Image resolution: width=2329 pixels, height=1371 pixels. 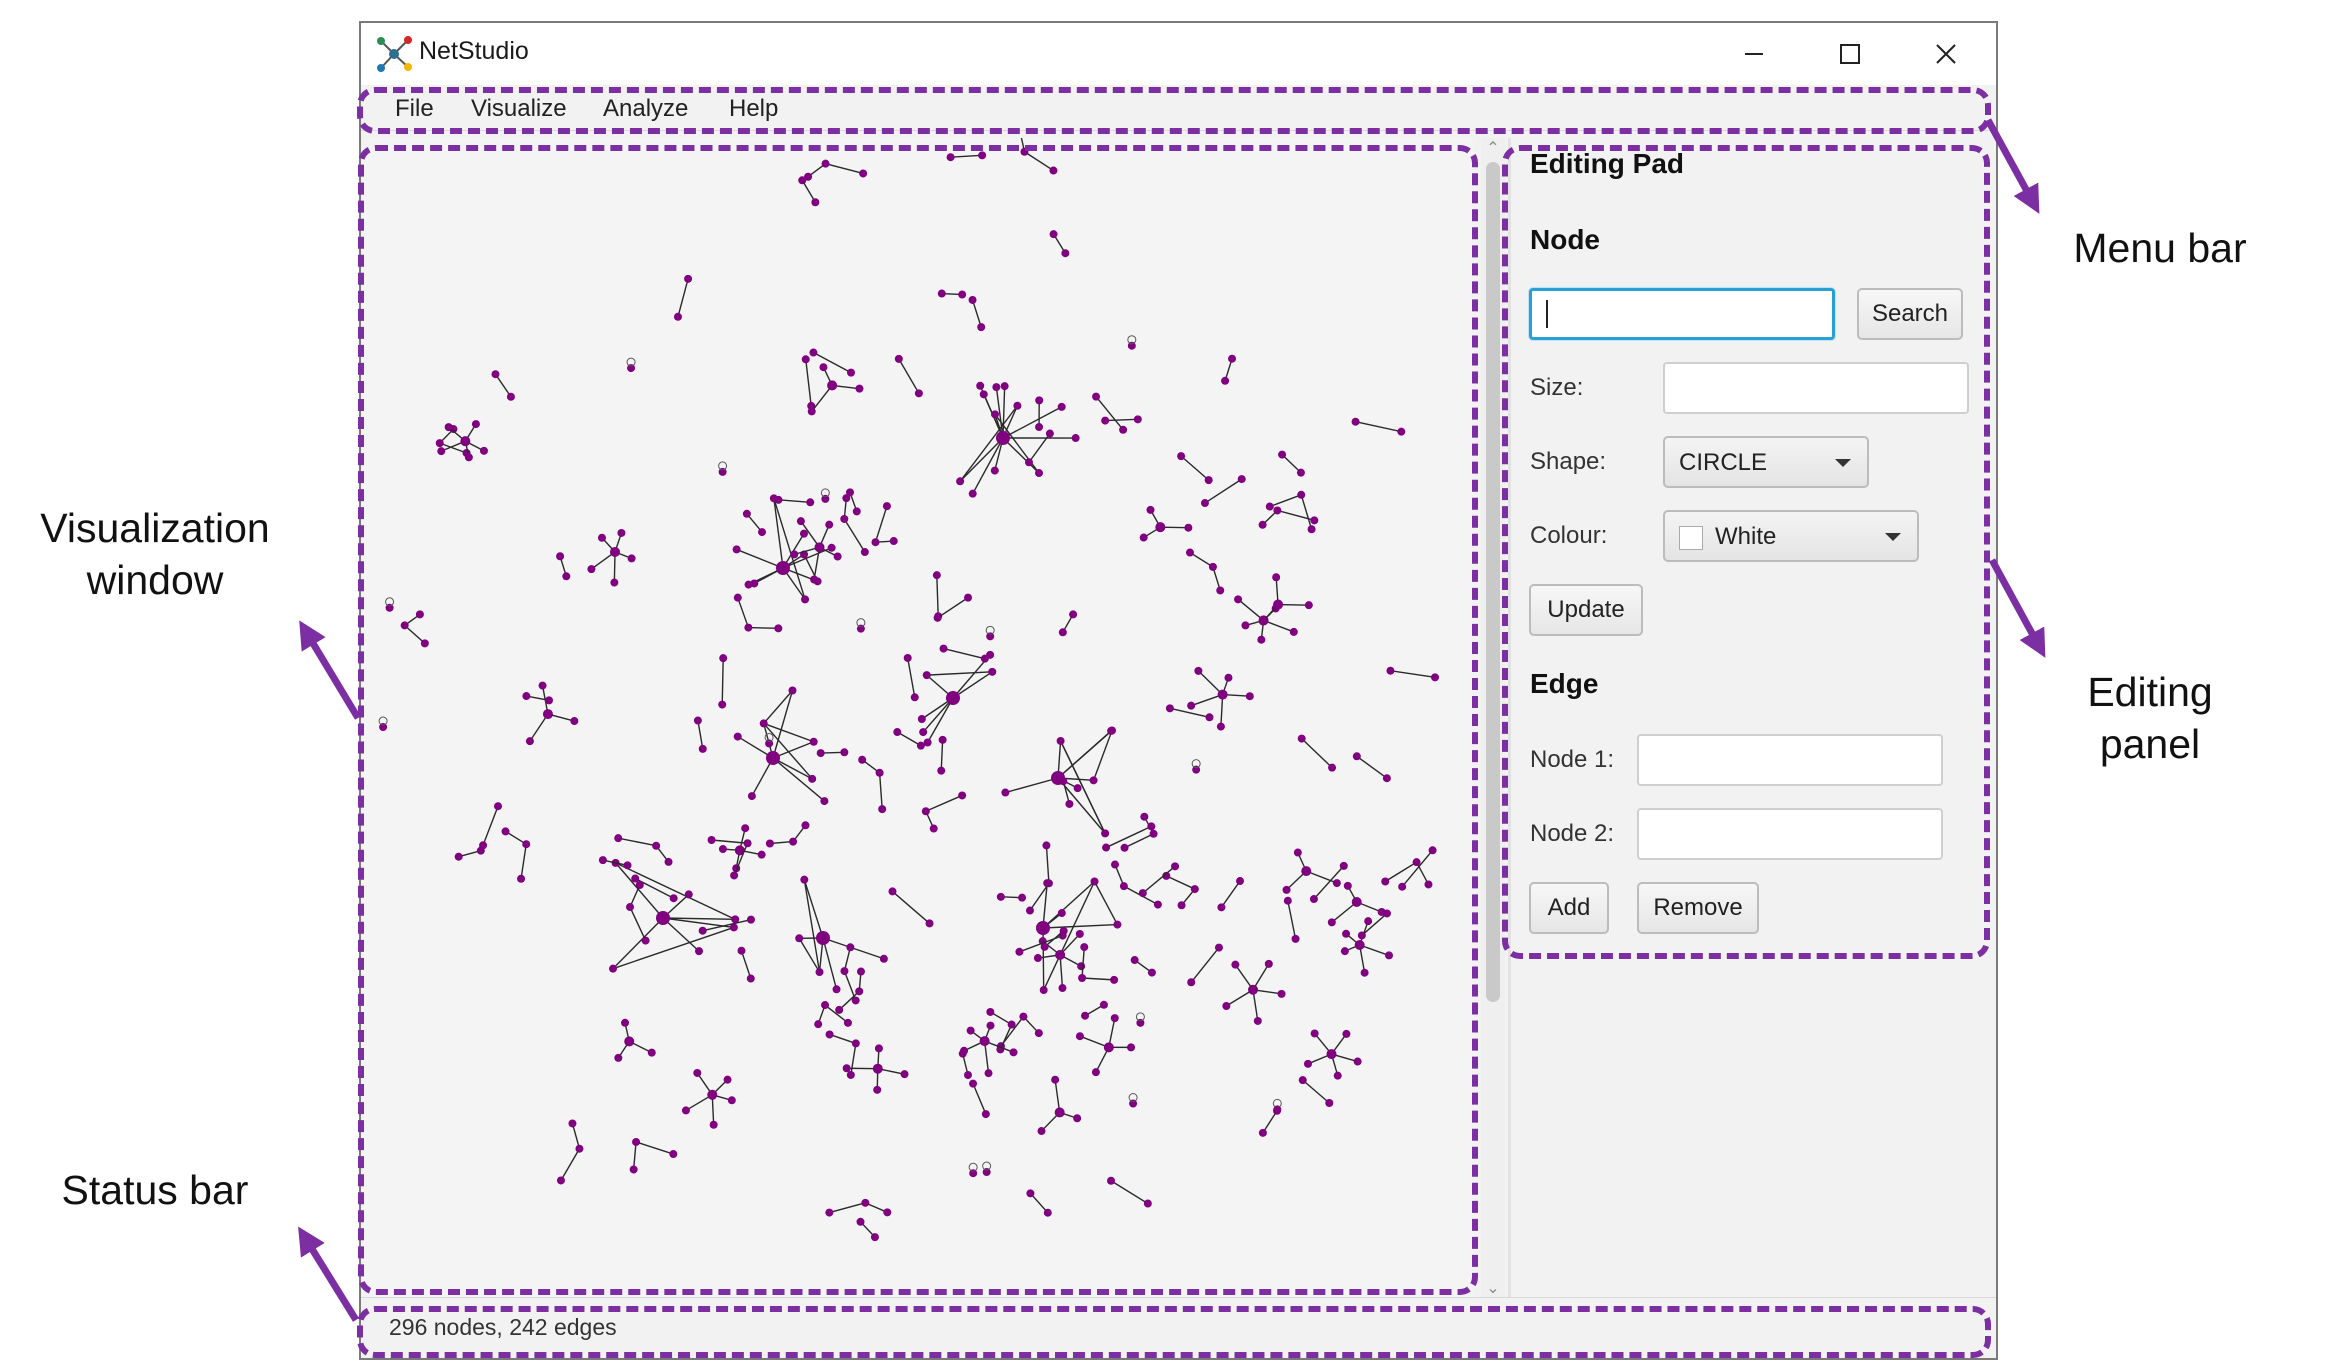 I want to click on menu-bar-arrow, so click(x=2012, y=166).